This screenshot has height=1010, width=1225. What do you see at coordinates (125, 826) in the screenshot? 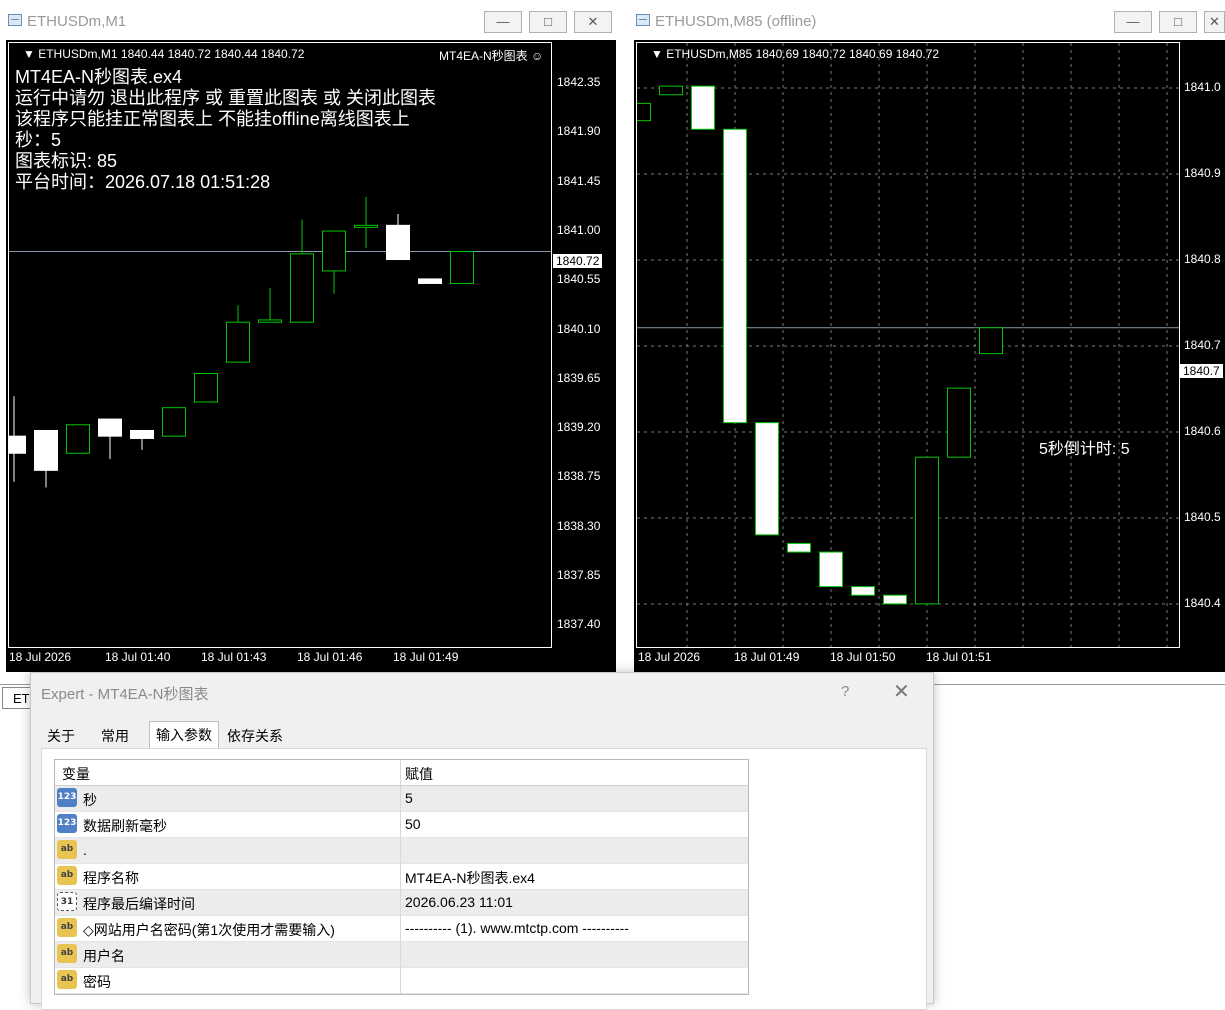
I see `input-variable-name: 数据刷新毫秒` at bounding box center [125, 826].